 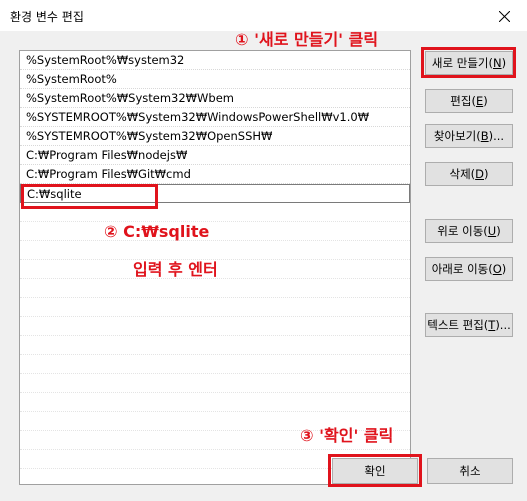 I want to click on delete-button: 삭제(D), so click(x=469, y=174).